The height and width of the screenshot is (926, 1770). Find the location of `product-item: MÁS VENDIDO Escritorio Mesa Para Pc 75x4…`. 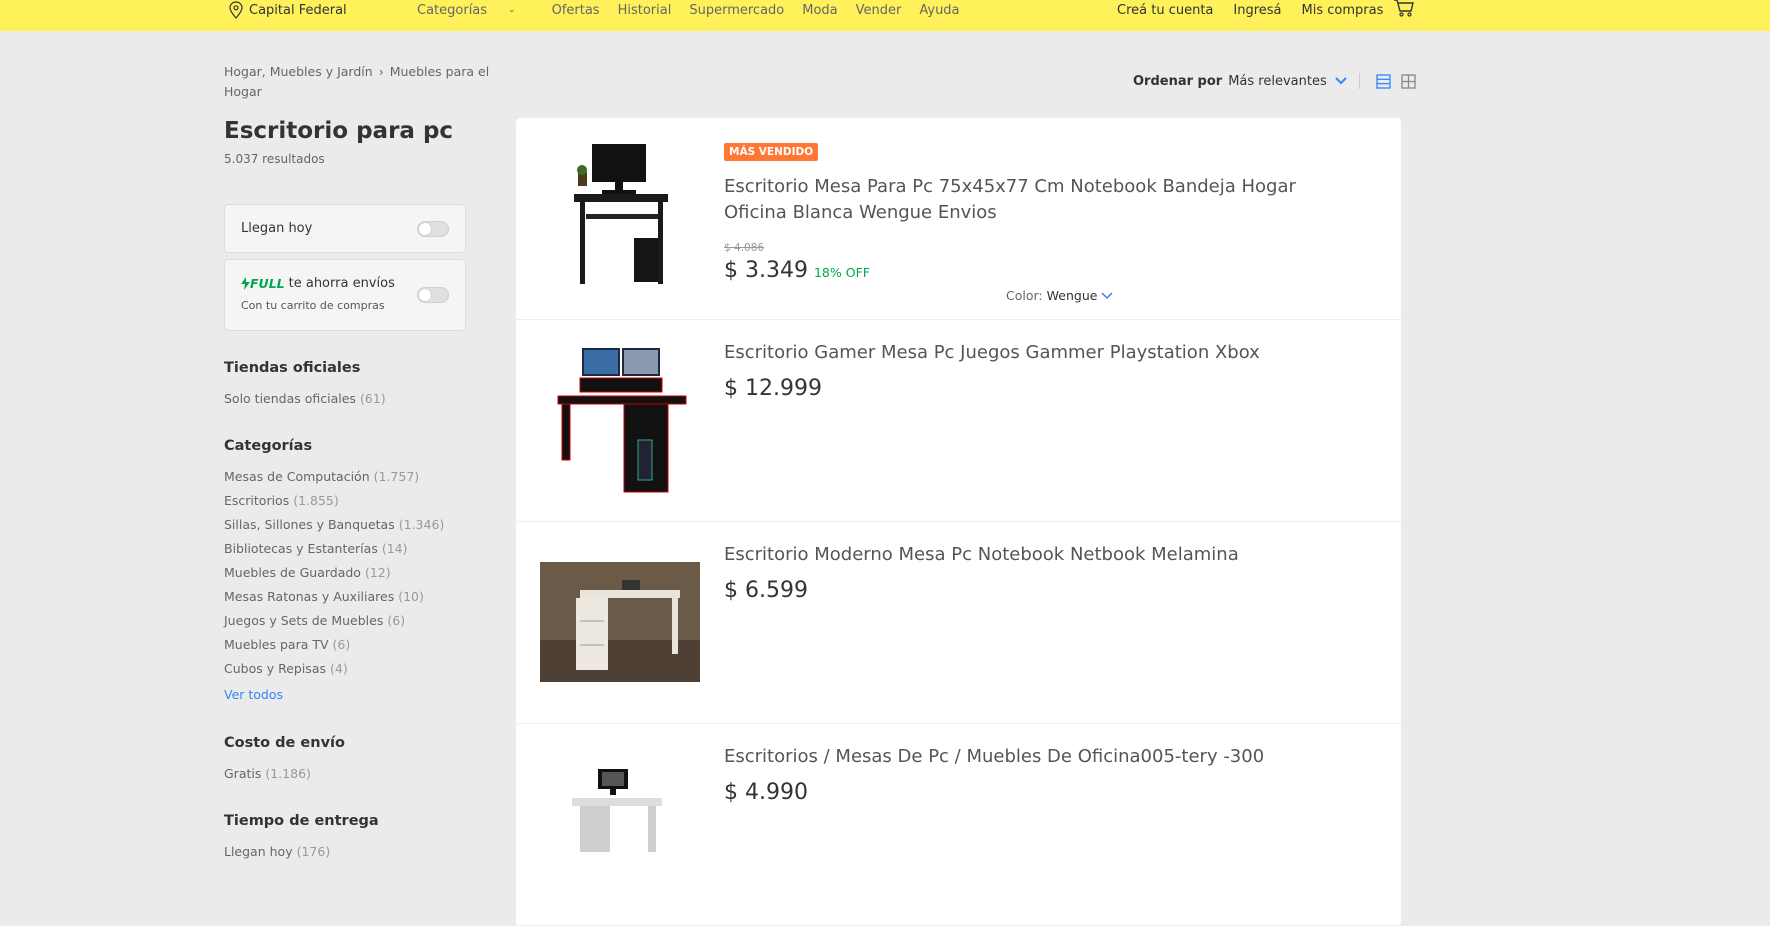

product-item: MÁS VENDIDO Escritorio Mesa Para Pc 75x4… is located at coordinates (958, 219).